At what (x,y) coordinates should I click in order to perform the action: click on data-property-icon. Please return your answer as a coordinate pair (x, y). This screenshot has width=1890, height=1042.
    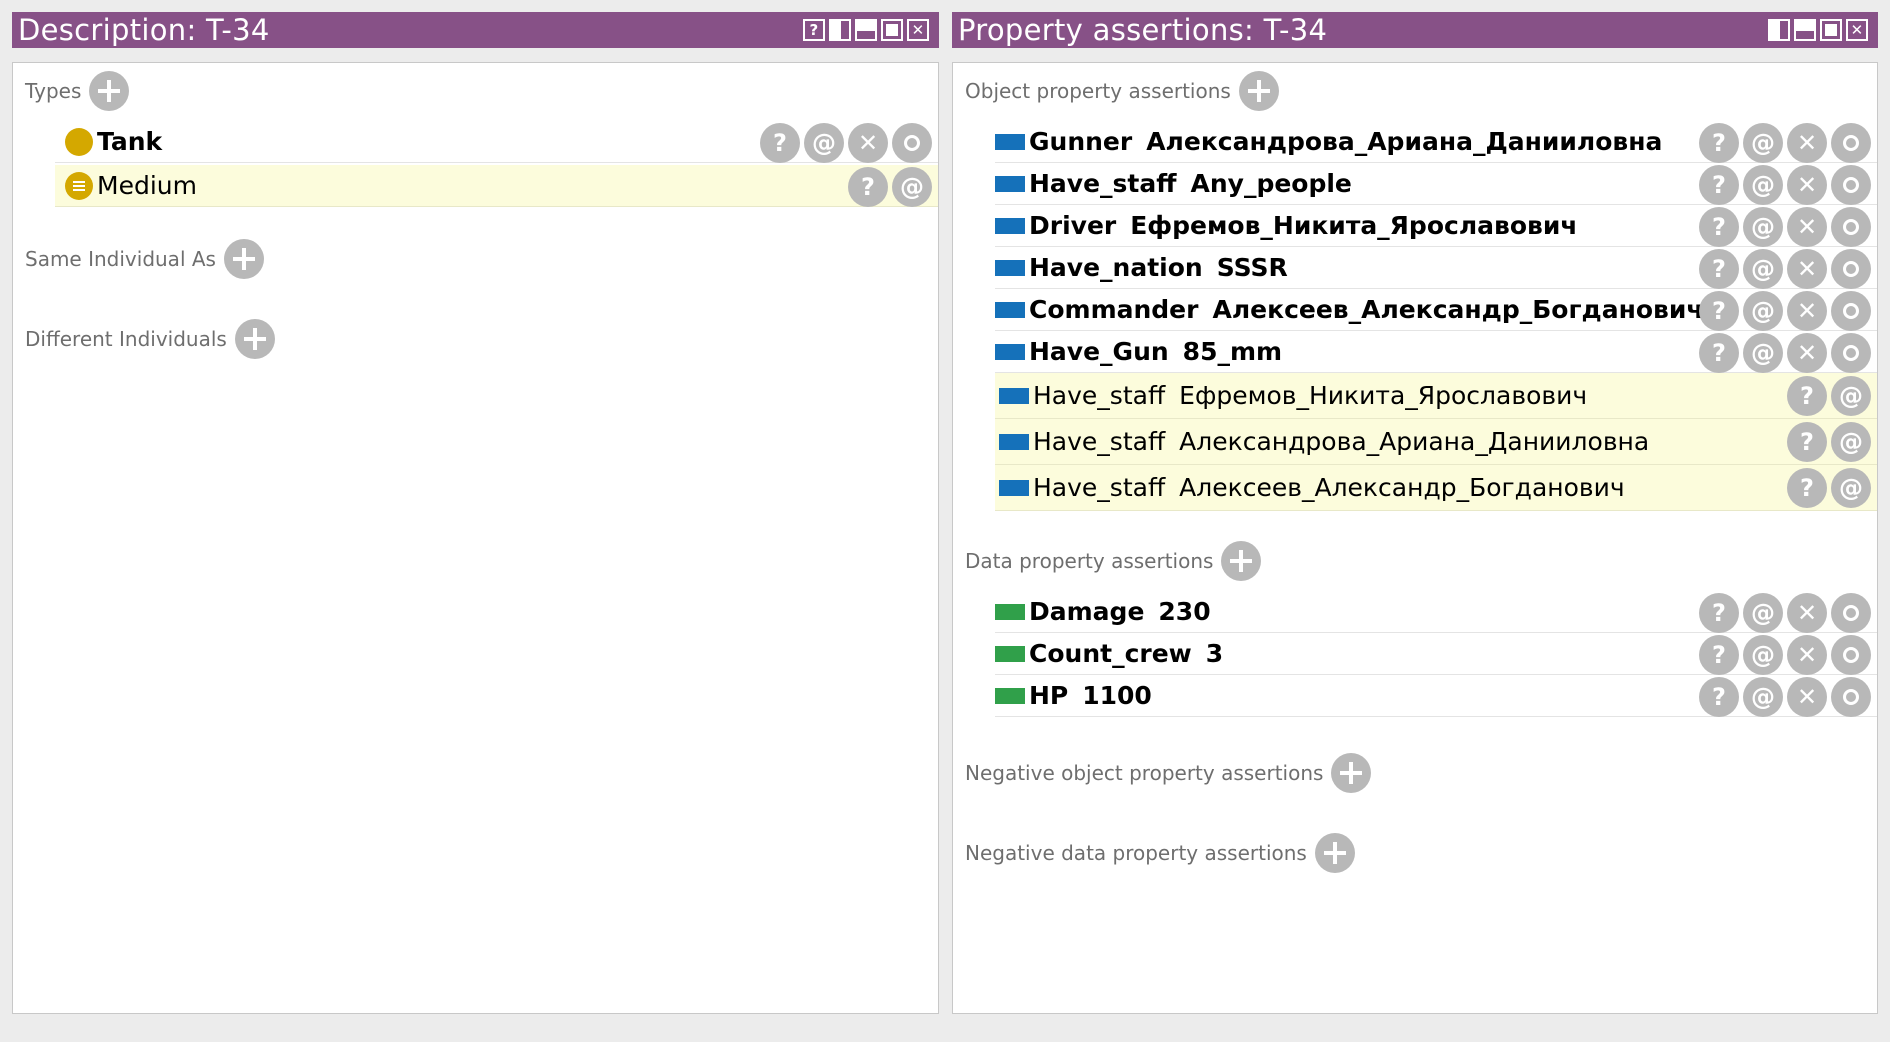
    Looking at the image, I should click on (1010, 653).